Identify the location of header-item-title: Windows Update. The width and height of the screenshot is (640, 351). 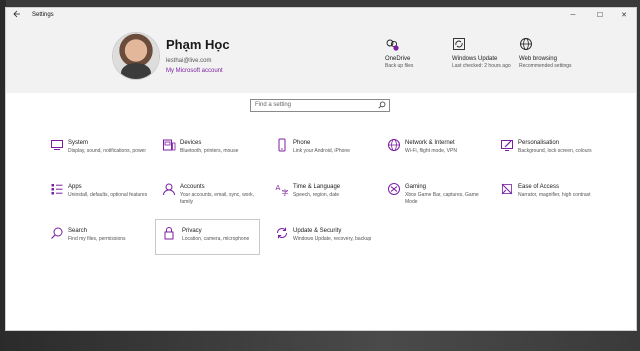
(475, 59).